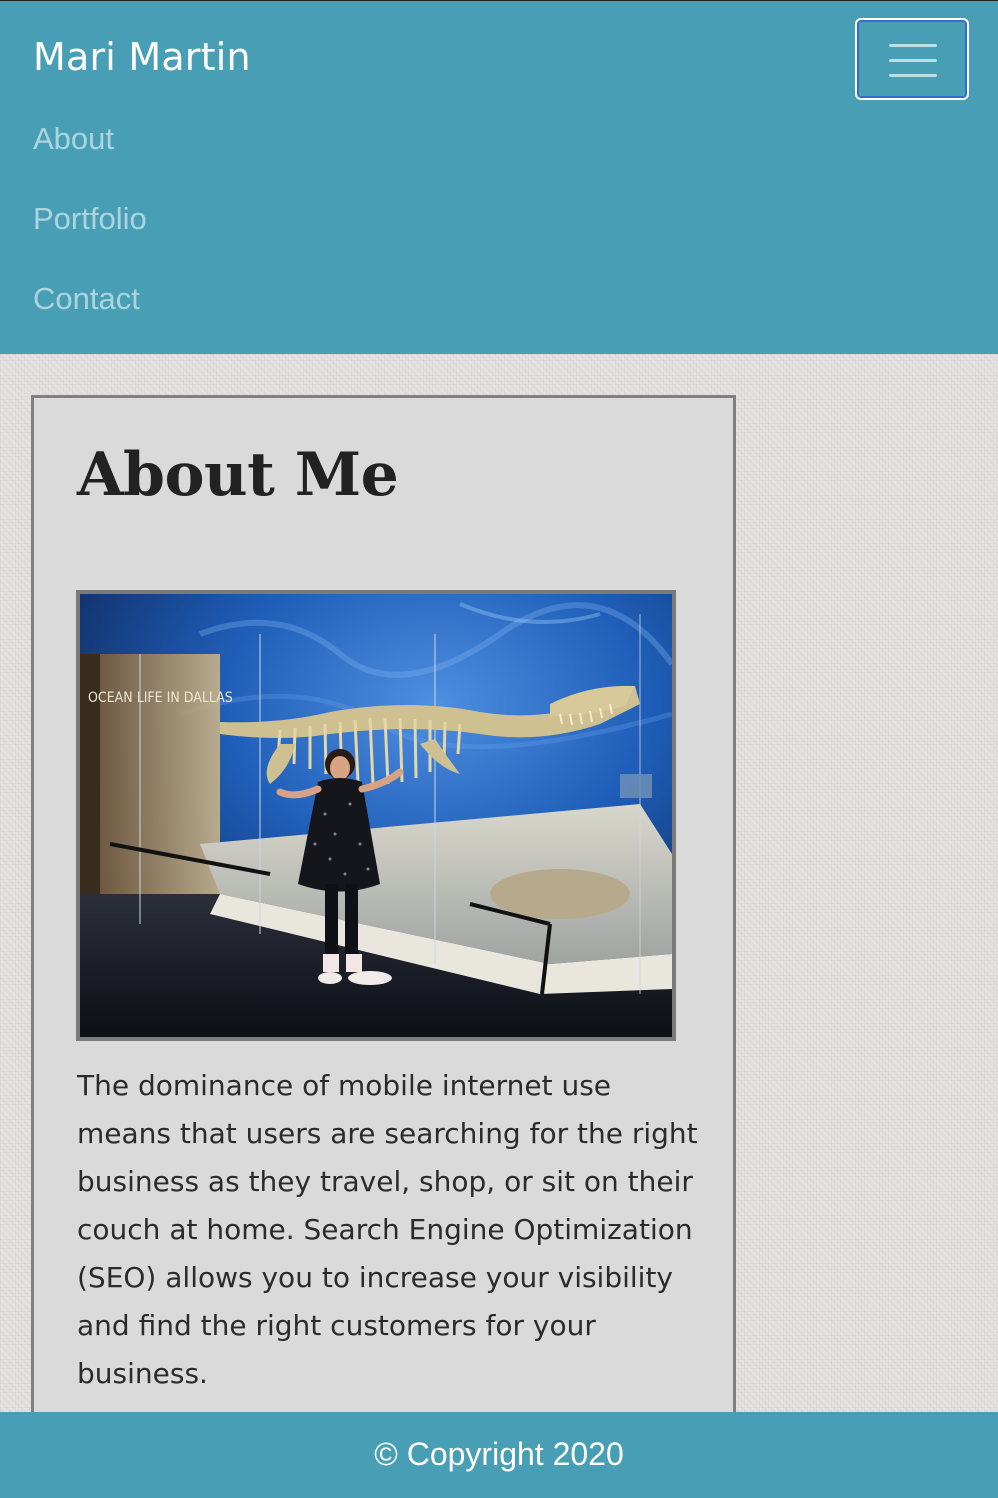 The width and height of the screenshot is (998, 1498). I want to click on copyright-text: © Copyright 2020, so click(499, 1454).